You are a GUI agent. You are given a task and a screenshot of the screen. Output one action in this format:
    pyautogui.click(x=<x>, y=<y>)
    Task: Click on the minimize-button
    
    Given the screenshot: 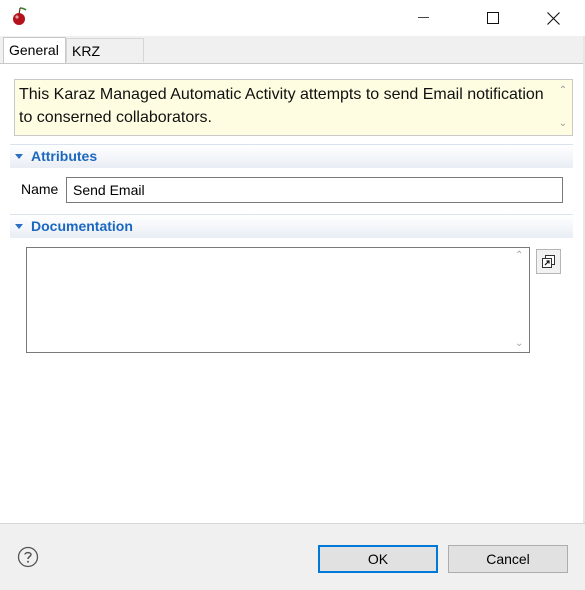 What is the action you would take?
    pyautogui.click(x=424, y=18)
    